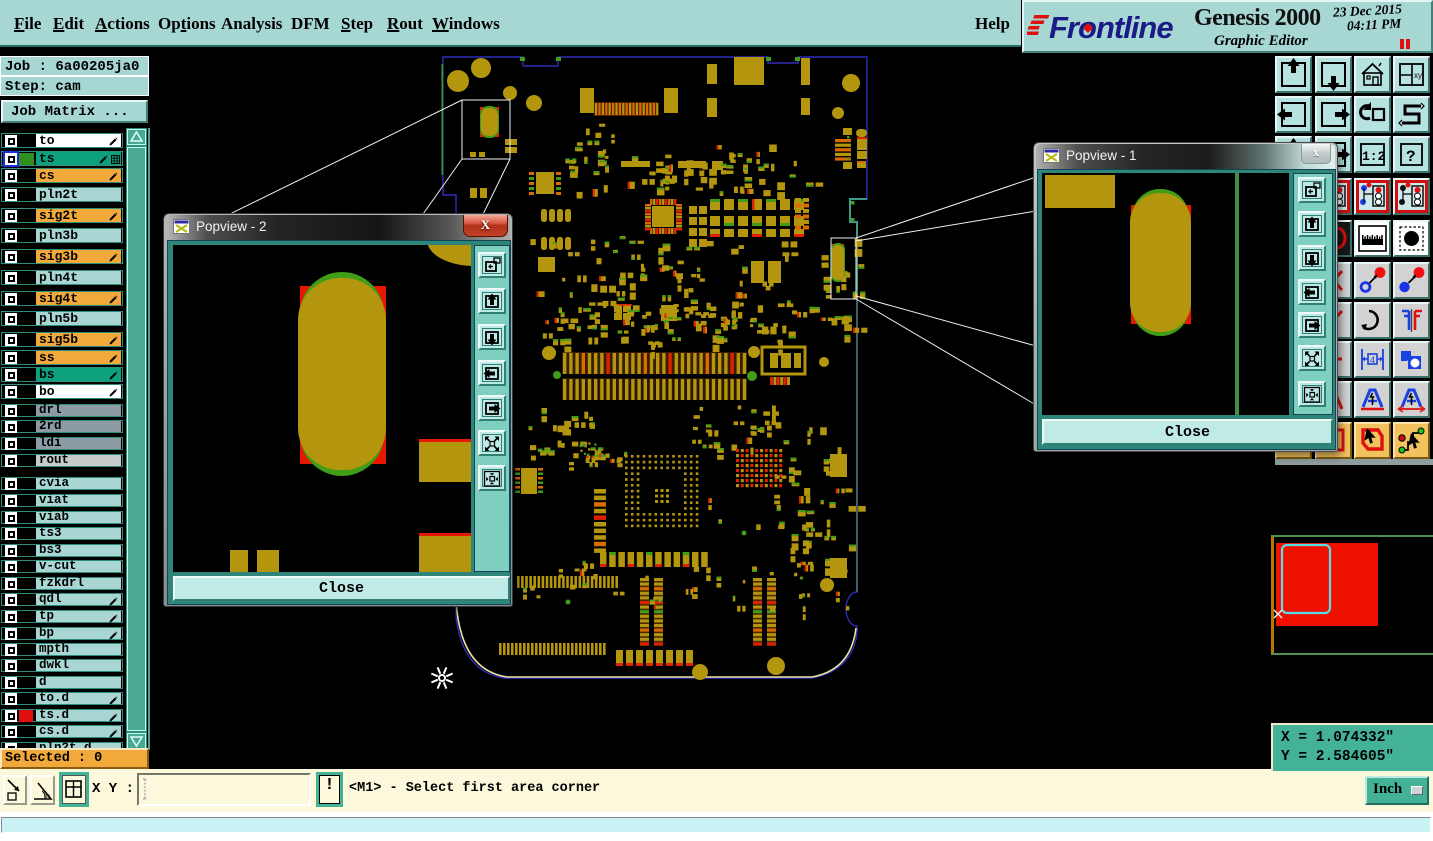 The width and height of the screenshot is (1433, 841). What do you see at coordinates (1374, 156) in the screenshot?
I see `svg-text: 1:2` at bounding box center [1374, 156].